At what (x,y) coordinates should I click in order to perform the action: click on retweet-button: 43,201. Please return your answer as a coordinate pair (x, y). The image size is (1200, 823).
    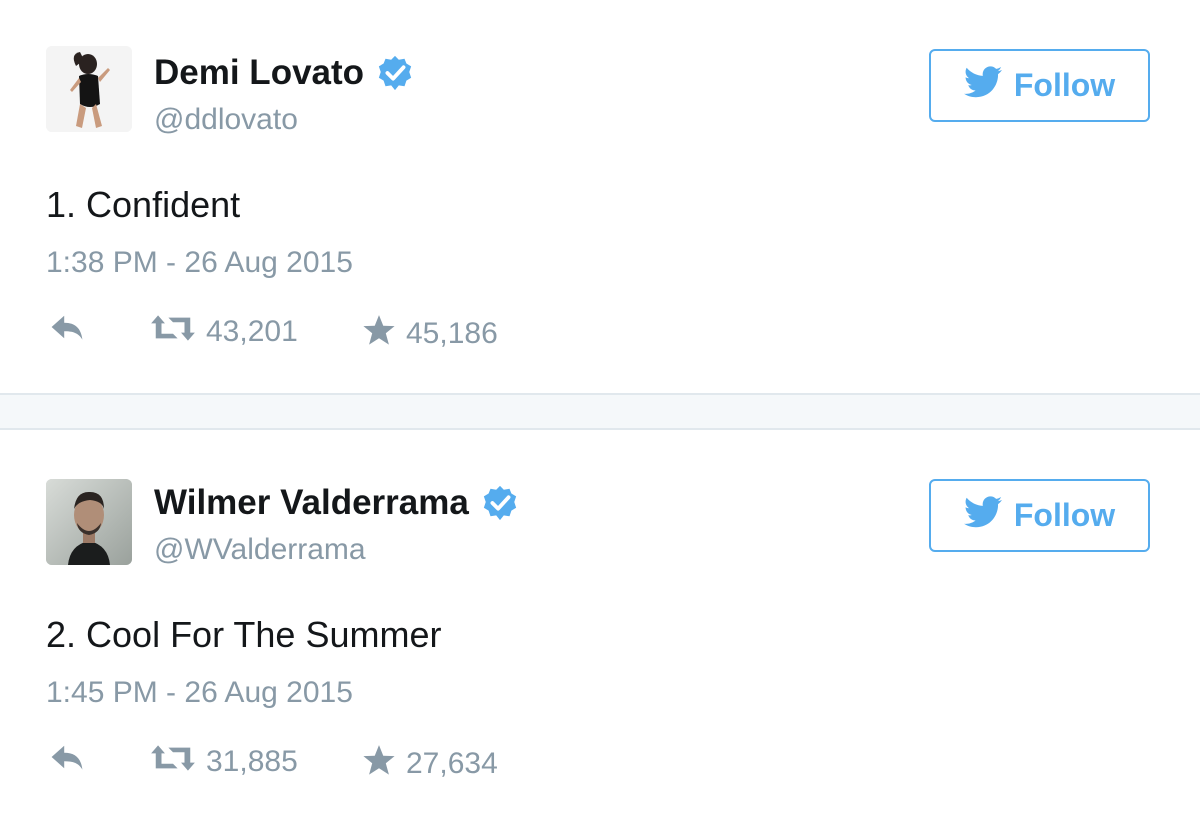
    Looking at the image, I should click on (224, 332).